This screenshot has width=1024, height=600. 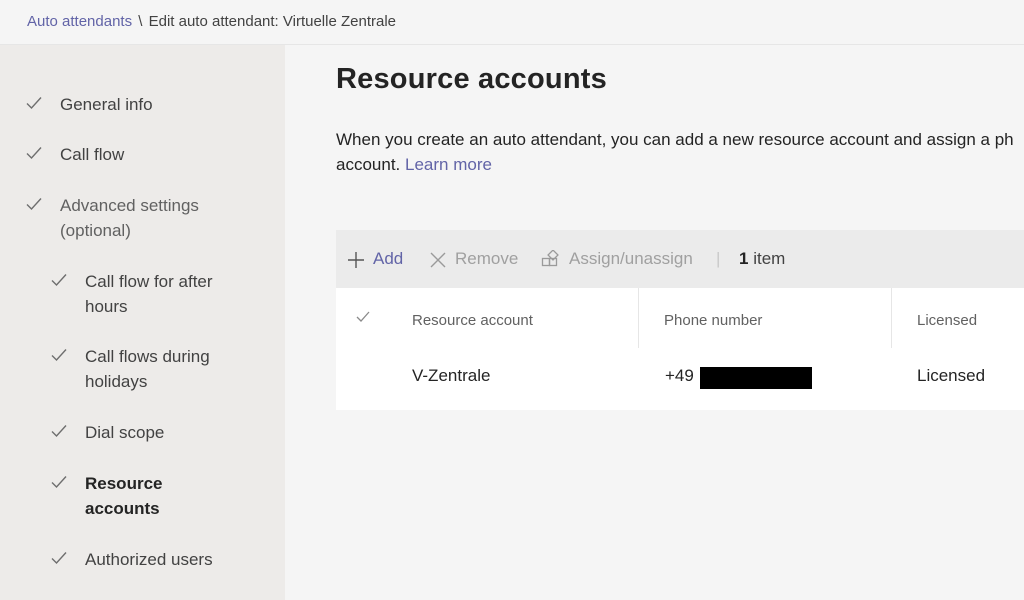 I want to click on learn-more-link: Learn more, so click(x=448, y=164).